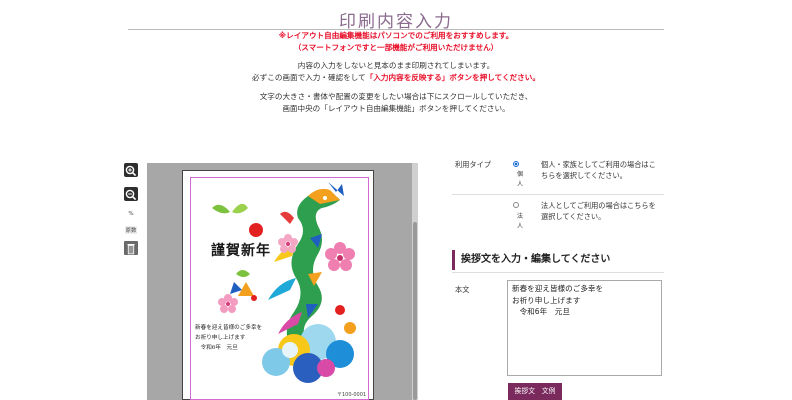  I want to click on usage-individual-radio, so click(516, 164).